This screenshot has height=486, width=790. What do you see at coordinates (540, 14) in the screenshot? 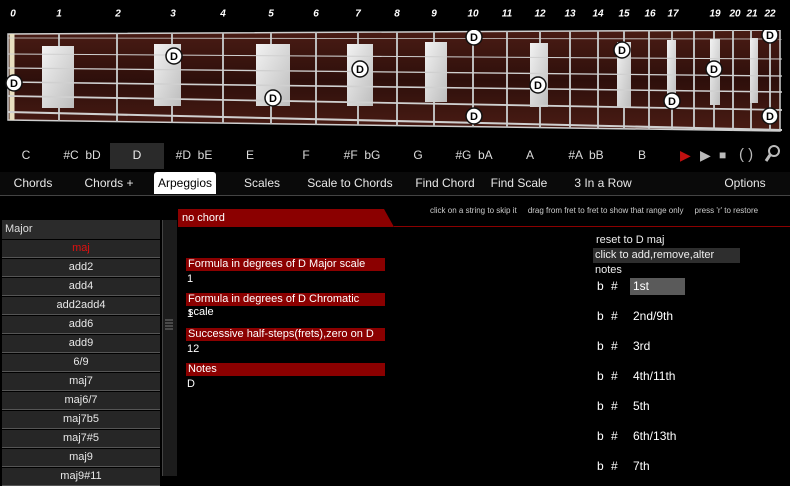
I see `fret-number: 12` at bounding box center [540, 14].